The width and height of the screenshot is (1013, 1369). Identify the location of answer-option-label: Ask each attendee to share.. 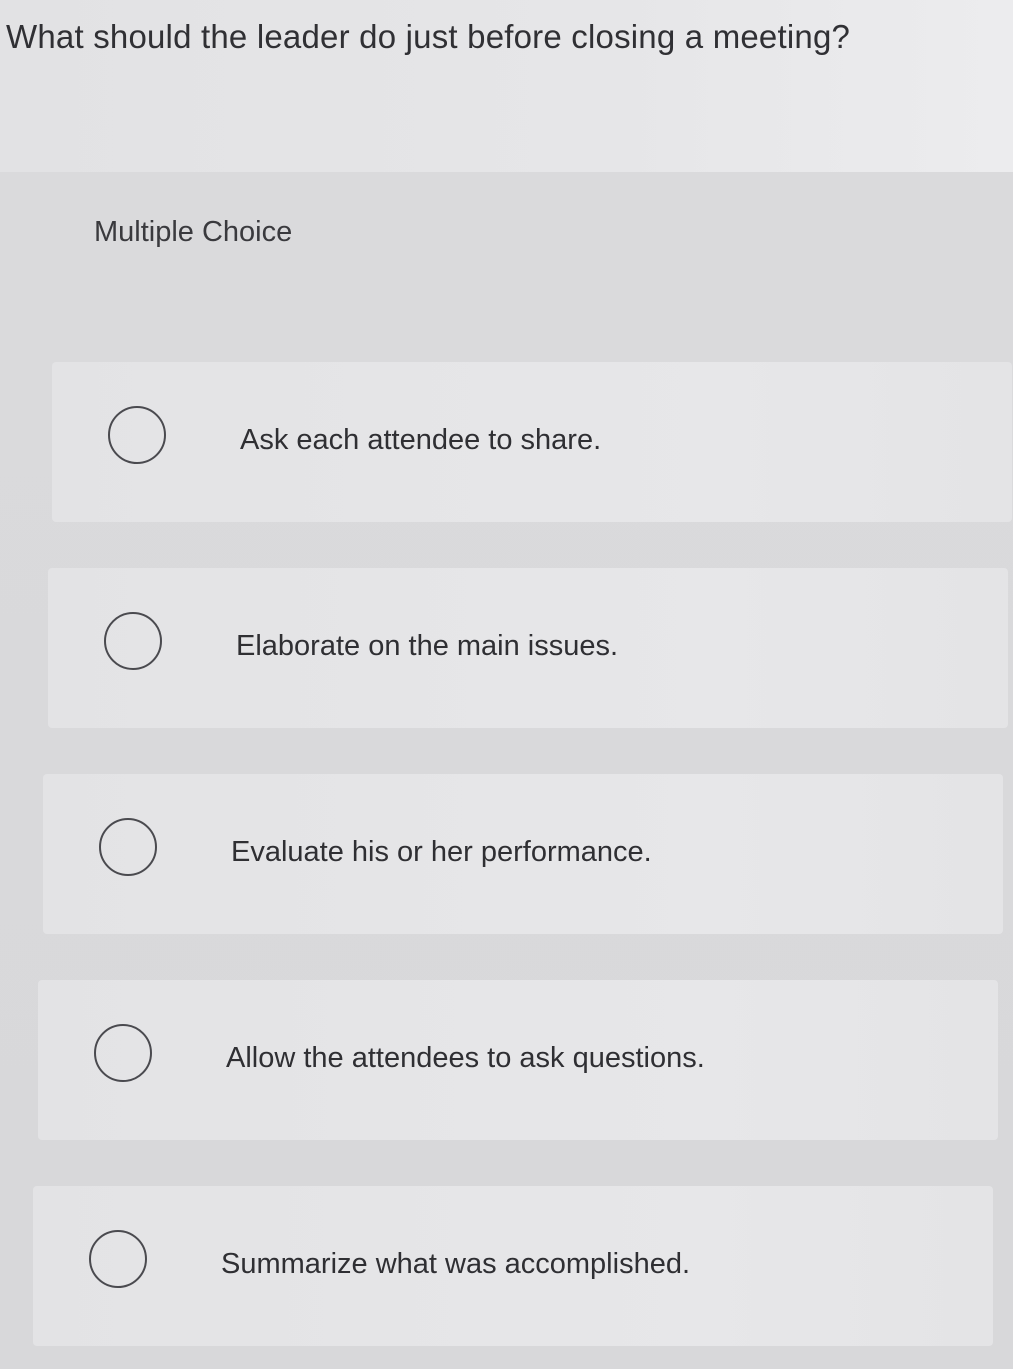
(421, 440).